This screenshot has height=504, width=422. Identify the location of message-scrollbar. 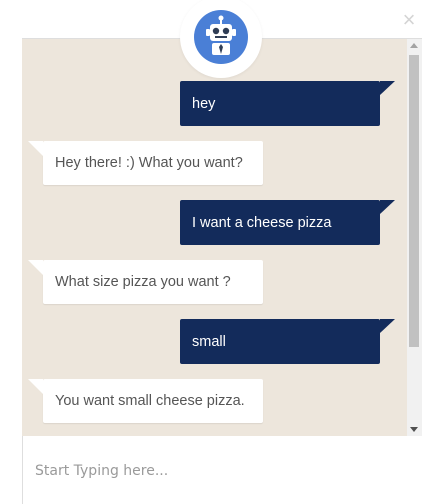
(414, 237).